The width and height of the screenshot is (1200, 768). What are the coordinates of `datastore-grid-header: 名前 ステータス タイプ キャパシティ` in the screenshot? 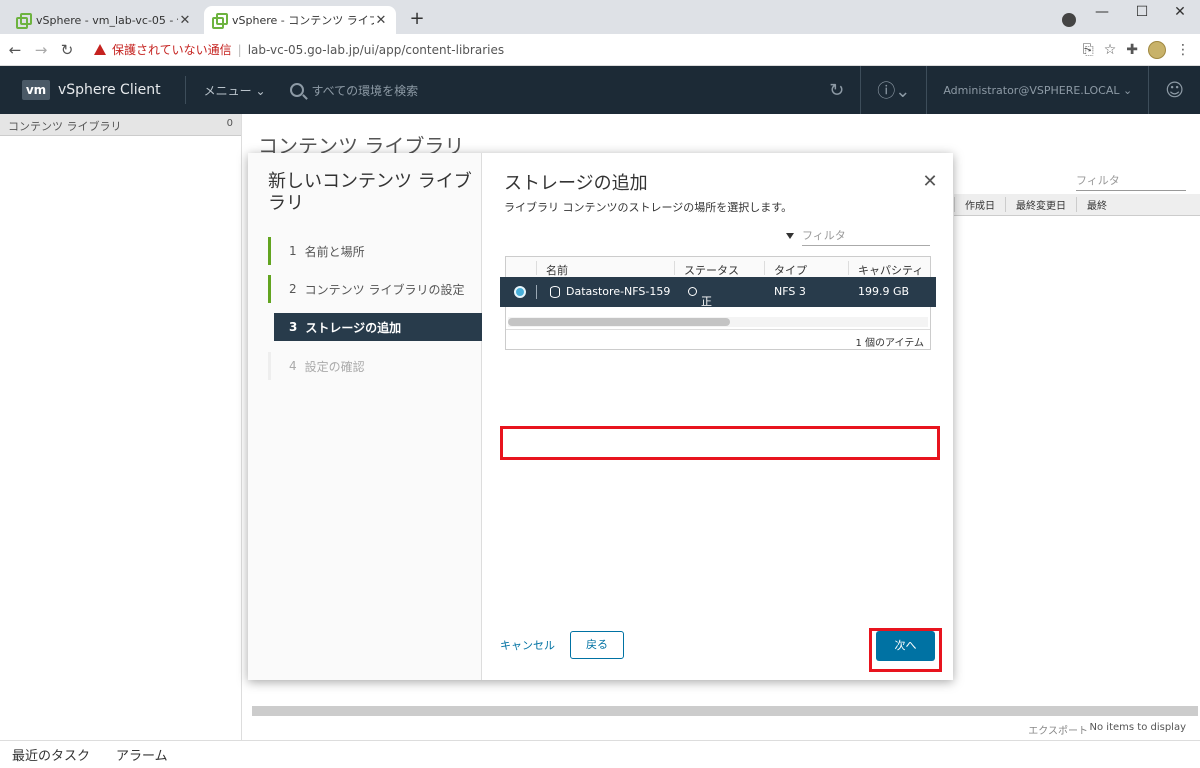 It's located at (718, 268).